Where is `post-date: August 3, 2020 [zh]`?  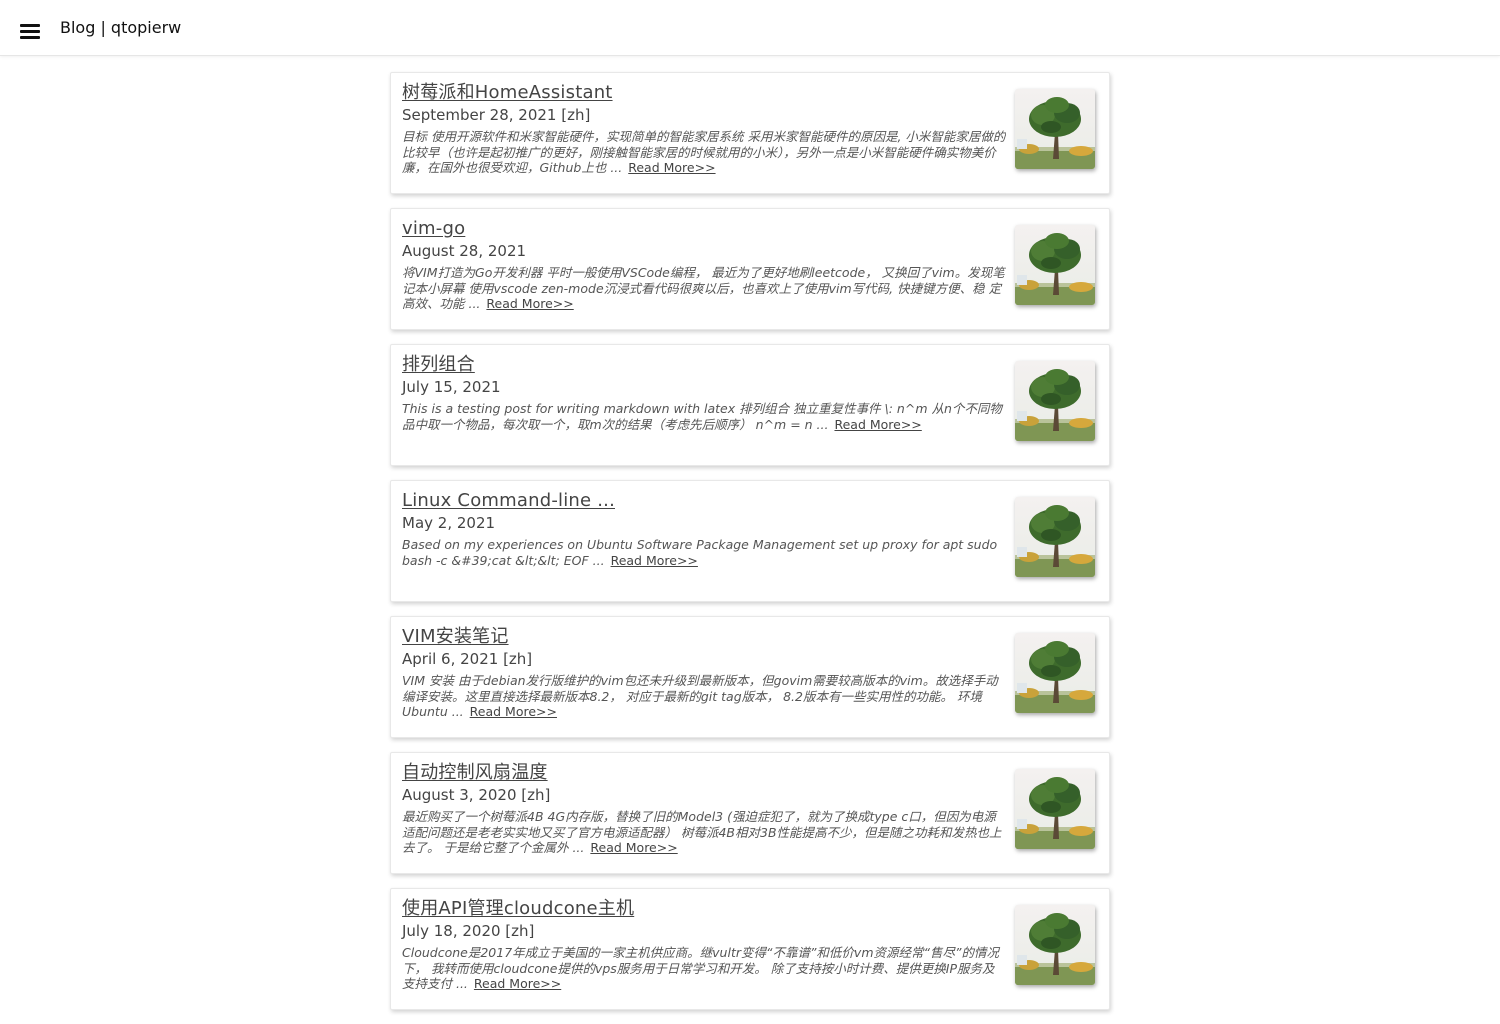
post-date: August 3, 2020 [zh] is located at coordinates (476, 795).